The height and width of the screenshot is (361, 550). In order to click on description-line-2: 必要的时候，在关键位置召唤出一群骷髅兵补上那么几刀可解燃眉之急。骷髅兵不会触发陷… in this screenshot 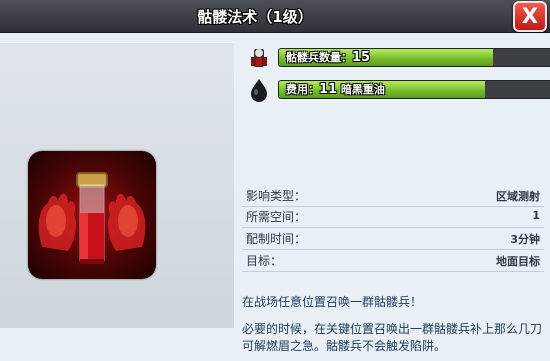, I will do `click(392, 337)`.